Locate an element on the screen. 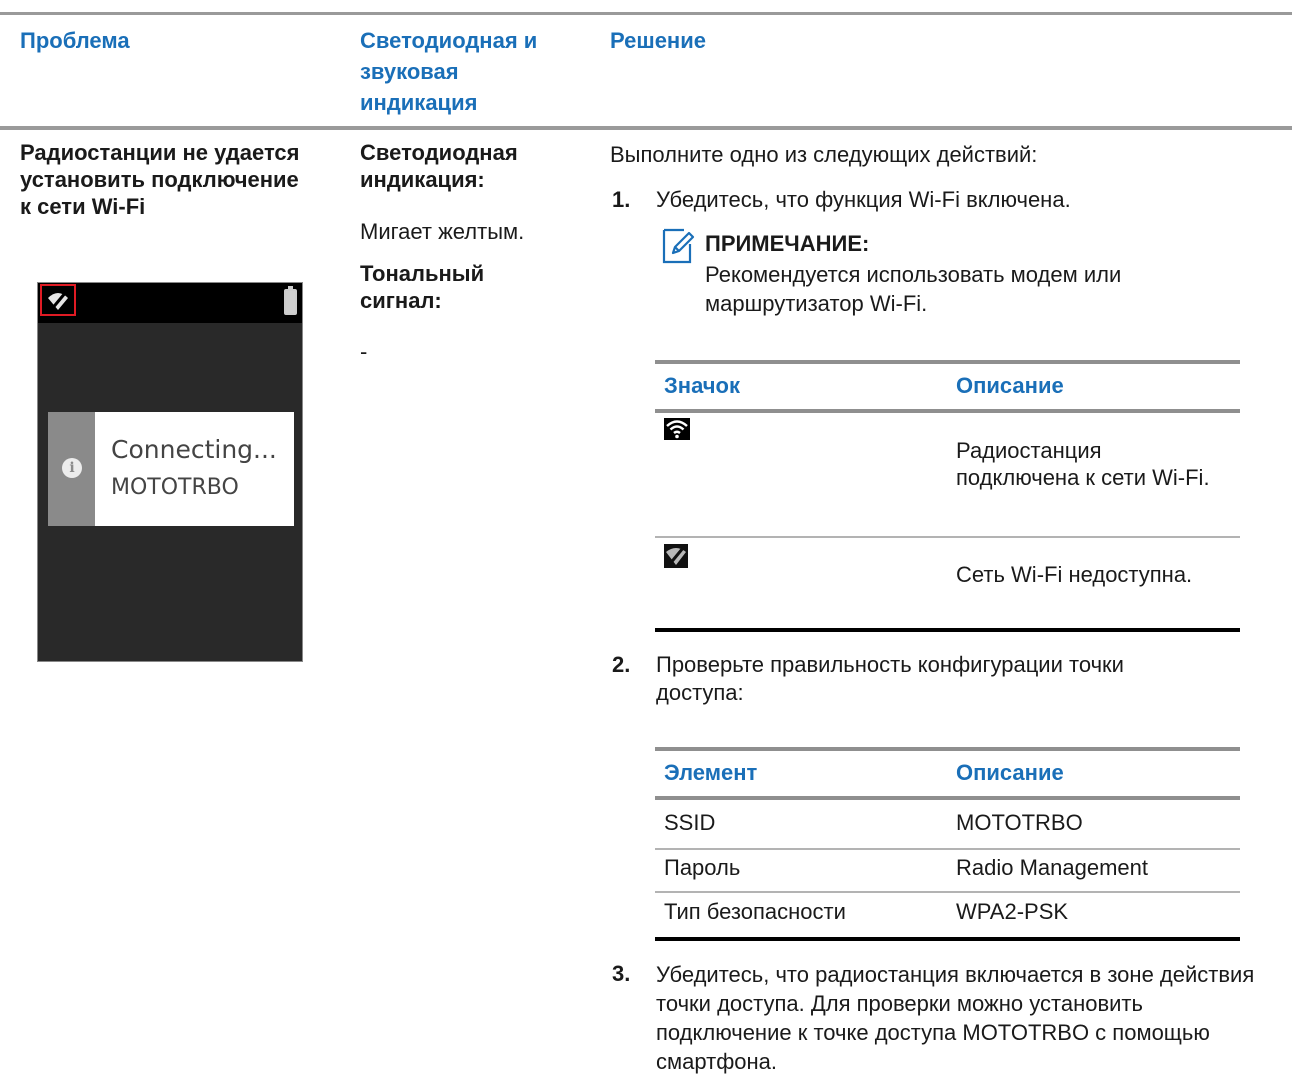 This screenshot has width=1292, height=1091. wifi-disconnected-icon is located at coordinates (58, 301).